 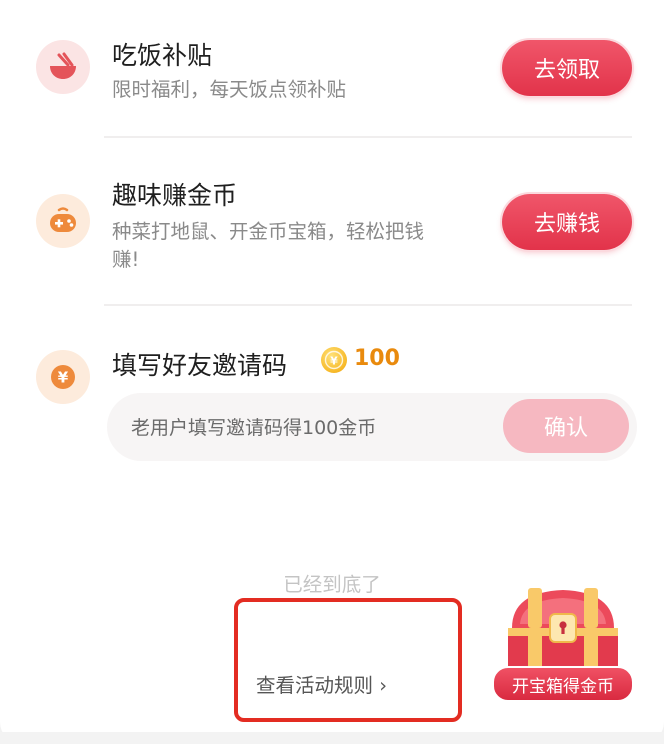 What do you see at coordinates (268, 231) in the screenshot?
I see `task-subtitle-fun-coins-line1: 种菜打地鼠、开金币宝箱，轻松把钱` at bounding box center [268, 231].